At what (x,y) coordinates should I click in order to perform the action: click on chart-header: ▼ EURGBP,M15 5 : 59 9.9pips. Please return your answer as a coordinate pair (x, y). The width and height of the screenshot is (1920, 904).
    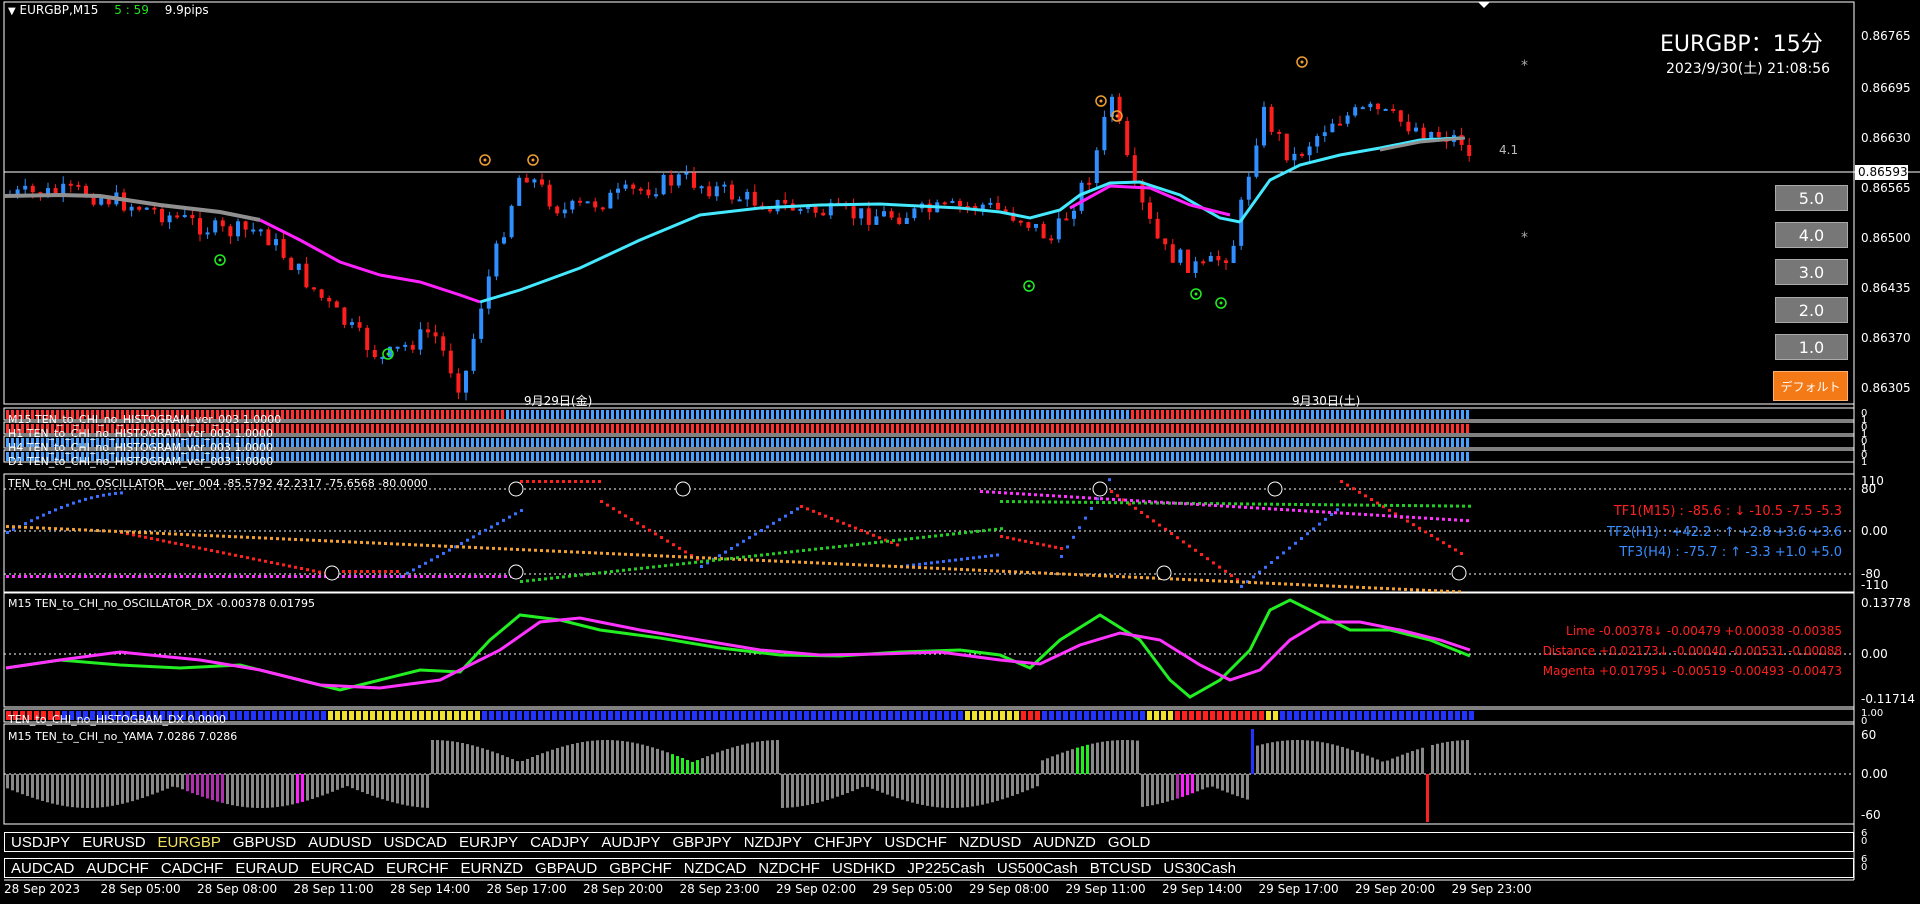
    Looking at the image, I should click on (108, 10).